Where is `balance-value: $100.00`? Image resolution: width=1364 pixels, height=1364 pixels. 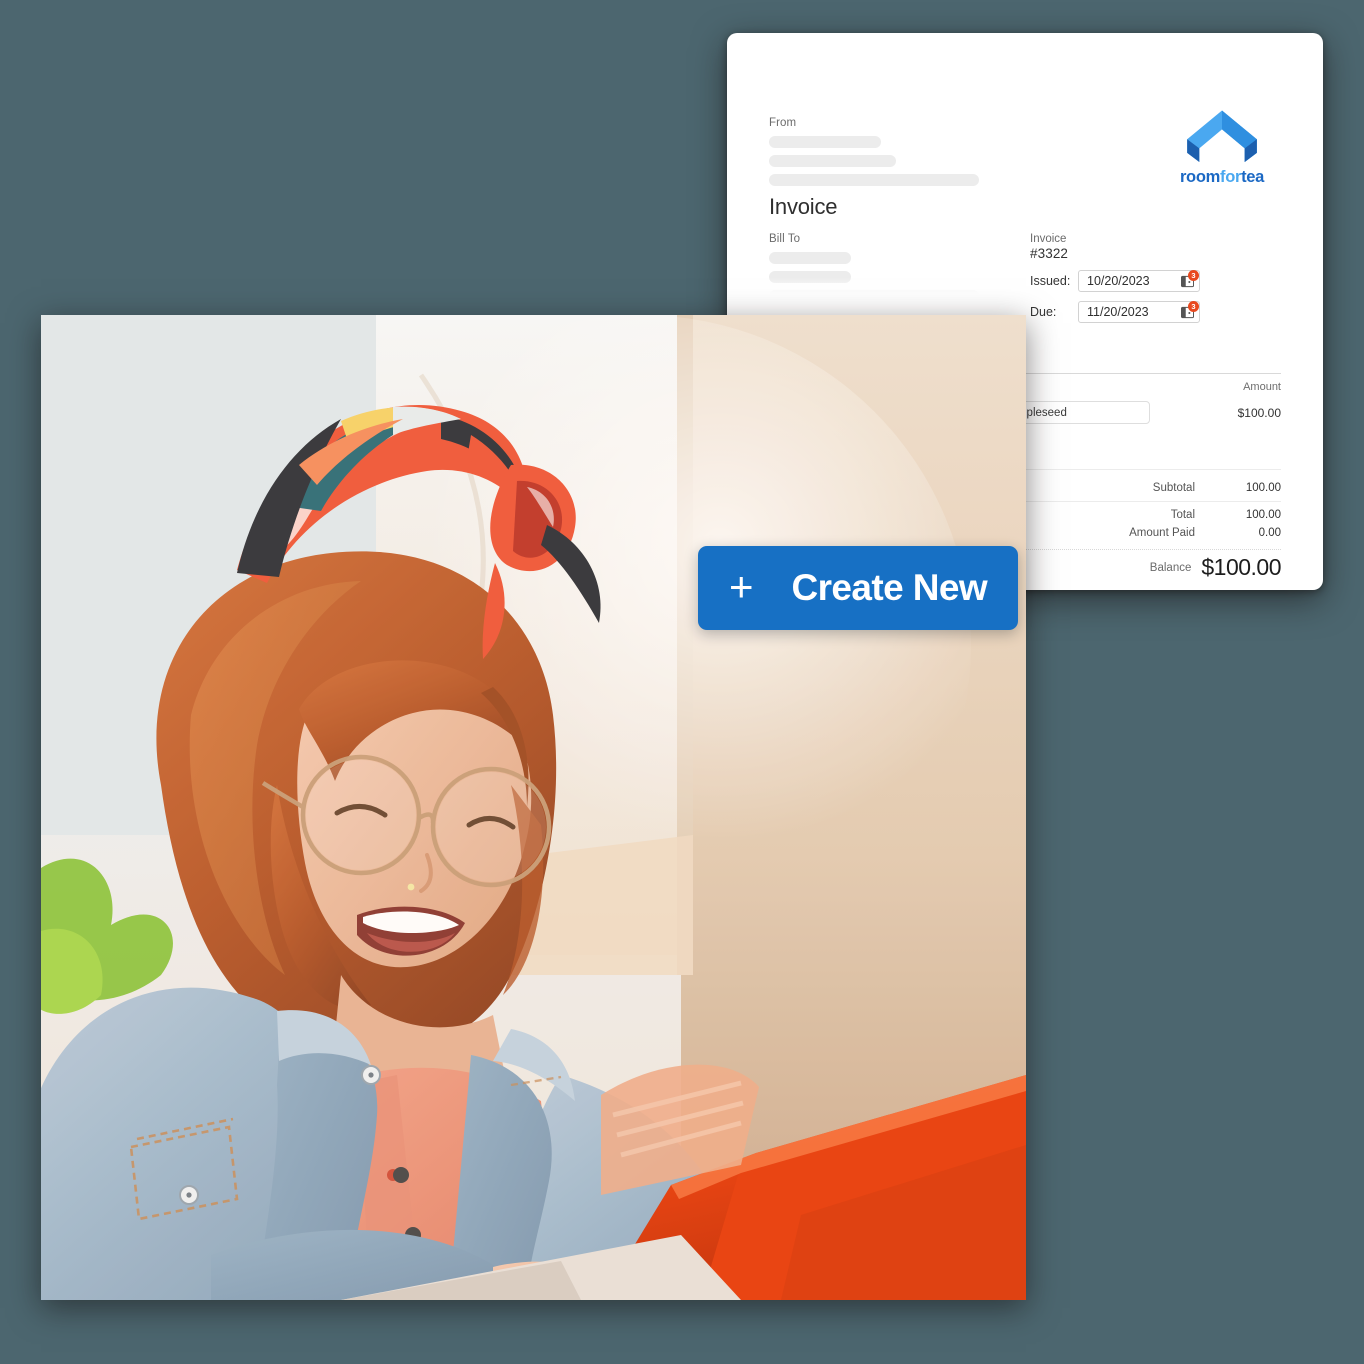
balance-value: $100.00 is located at coordinates (1241, 567).